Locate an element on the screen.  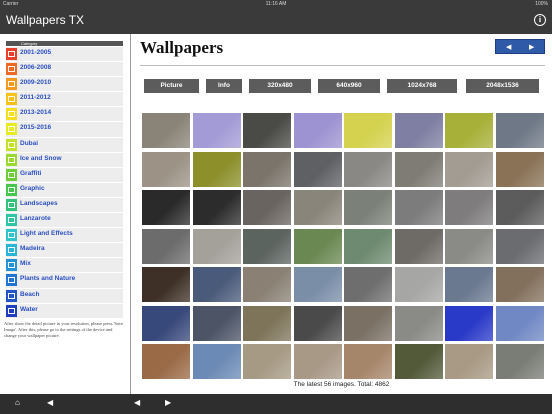
back-icon: ◀ is located at coordinates (50, 402).